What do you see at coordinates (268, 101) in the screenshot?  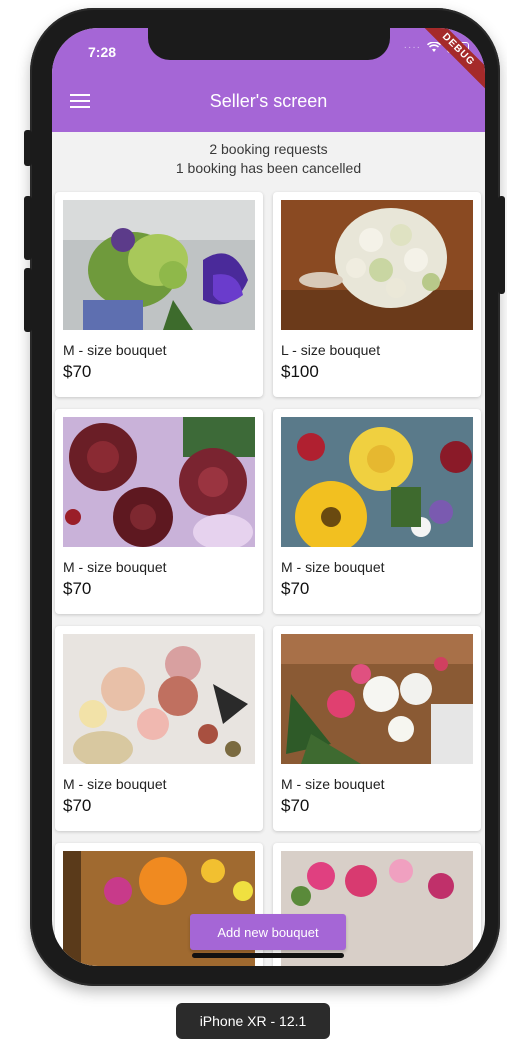 I see `page-title: Seller's screen` at bounding box center [268, 101].